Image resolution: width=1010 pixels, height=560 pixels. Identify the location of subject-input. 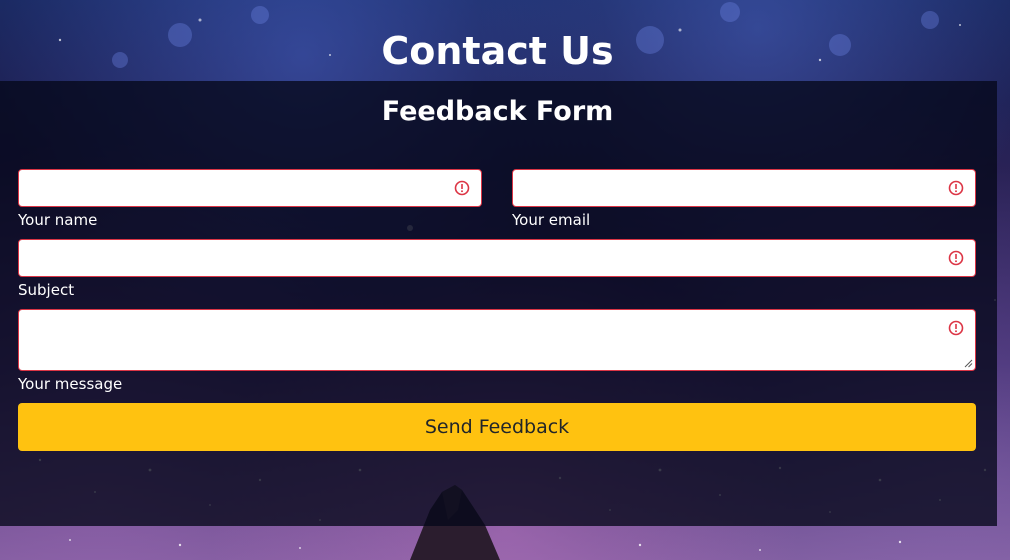
(497, 258).